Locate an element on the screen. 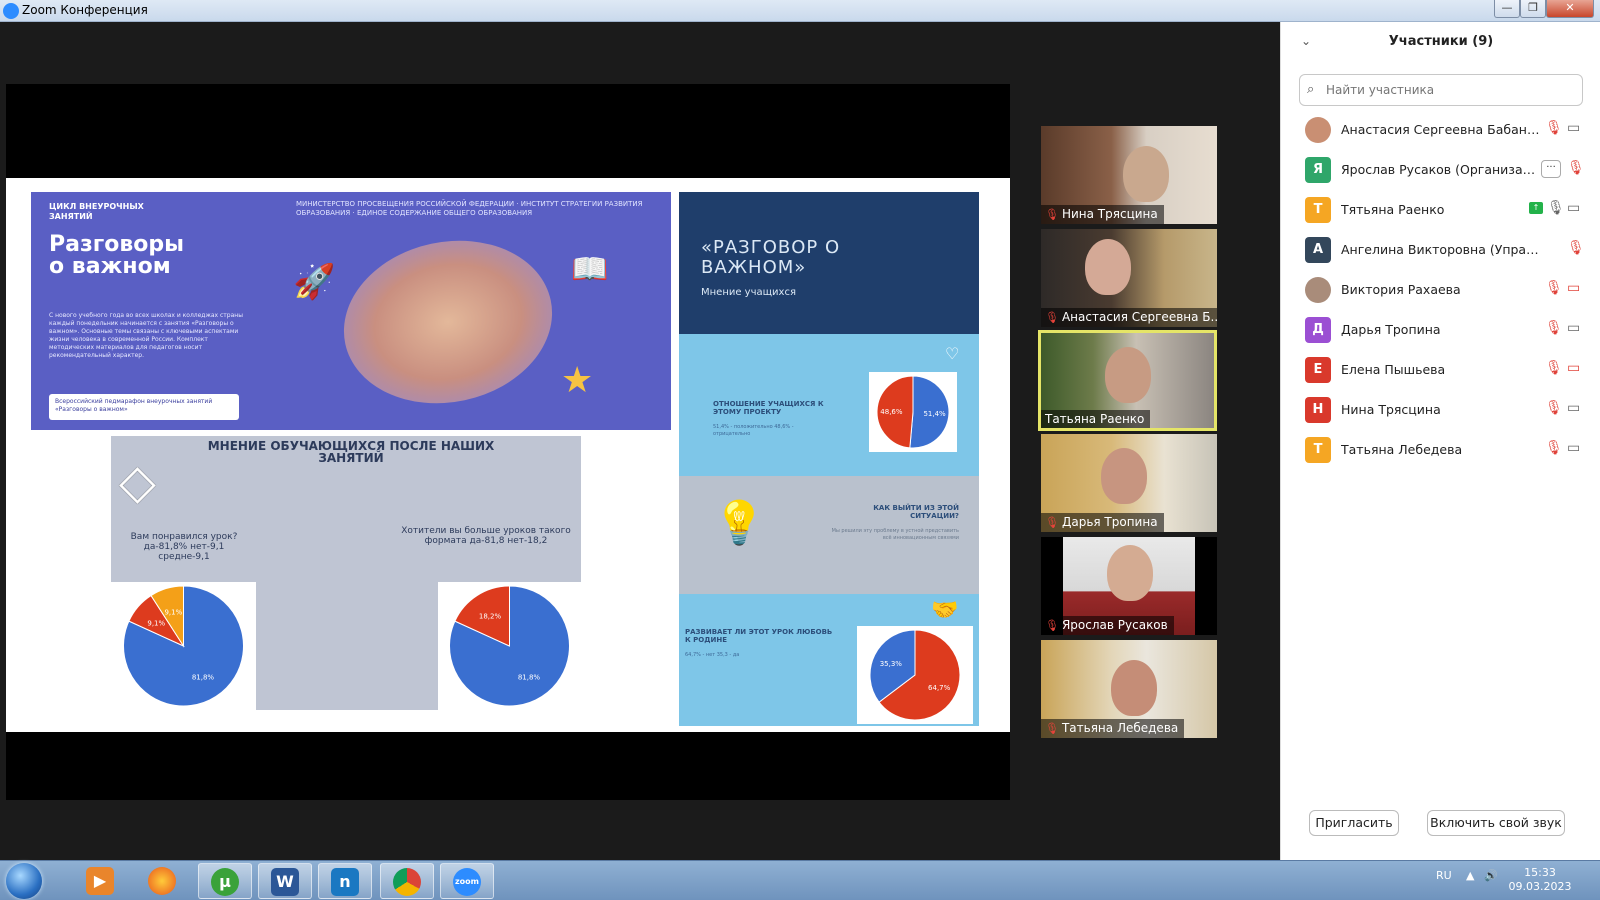 The image size is (1600, 900). minimize-button: — is located at coordinates (1507, 9).